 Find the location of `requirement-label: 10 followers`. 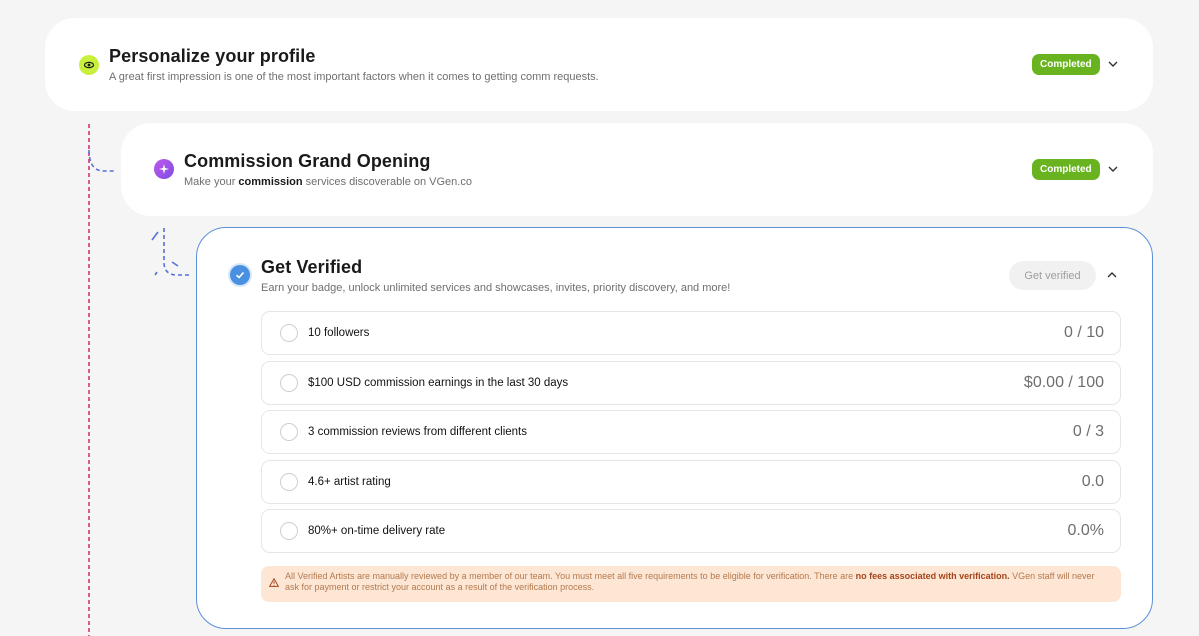

requirement-label: 10 followers is located at coordinates (339, 333).